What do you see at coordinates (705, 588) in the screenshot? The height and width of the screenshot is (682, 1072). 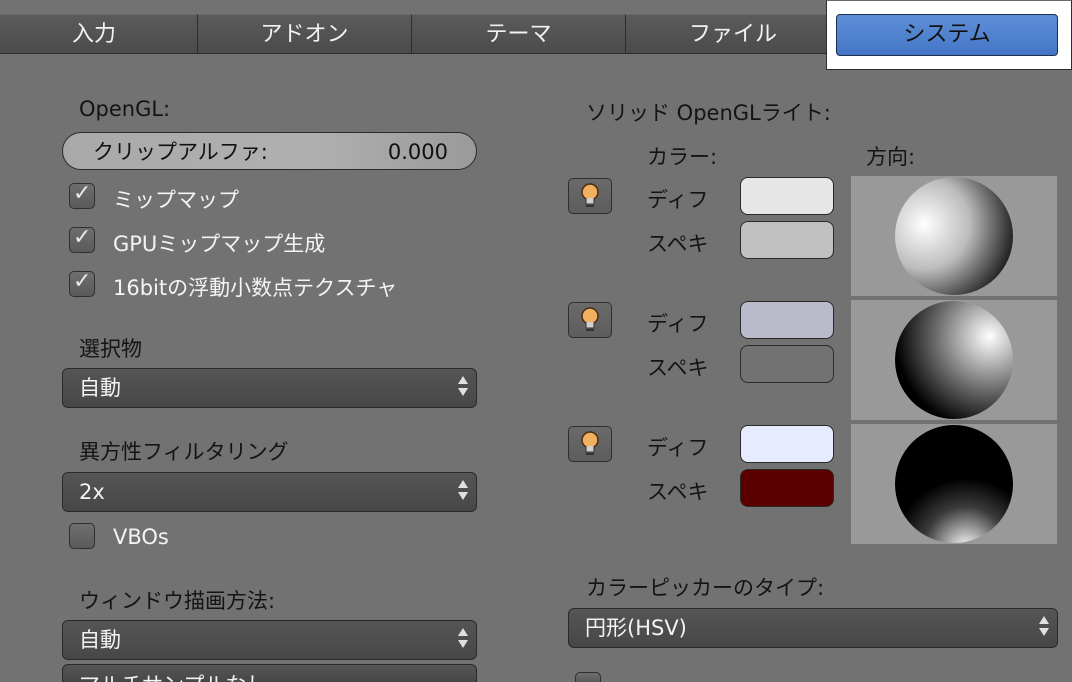 I see `color-picker-label: カラーピッカーのタイプ:` at bounding box center [705, 588].